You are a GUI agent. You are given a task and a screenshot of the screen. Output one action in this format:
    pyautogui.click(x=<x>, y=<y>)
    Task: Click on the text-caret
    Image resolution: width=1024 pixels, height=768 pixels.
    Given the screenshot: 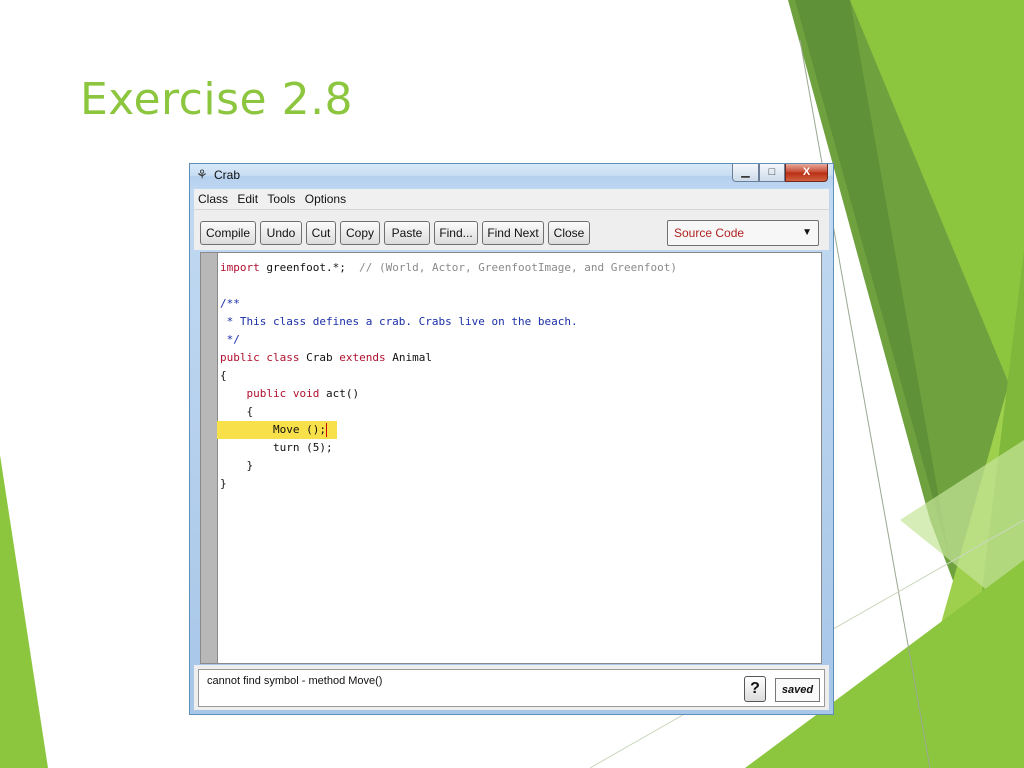 What is the action you would take?
    pyautogui.click(x=326, y=430)
    